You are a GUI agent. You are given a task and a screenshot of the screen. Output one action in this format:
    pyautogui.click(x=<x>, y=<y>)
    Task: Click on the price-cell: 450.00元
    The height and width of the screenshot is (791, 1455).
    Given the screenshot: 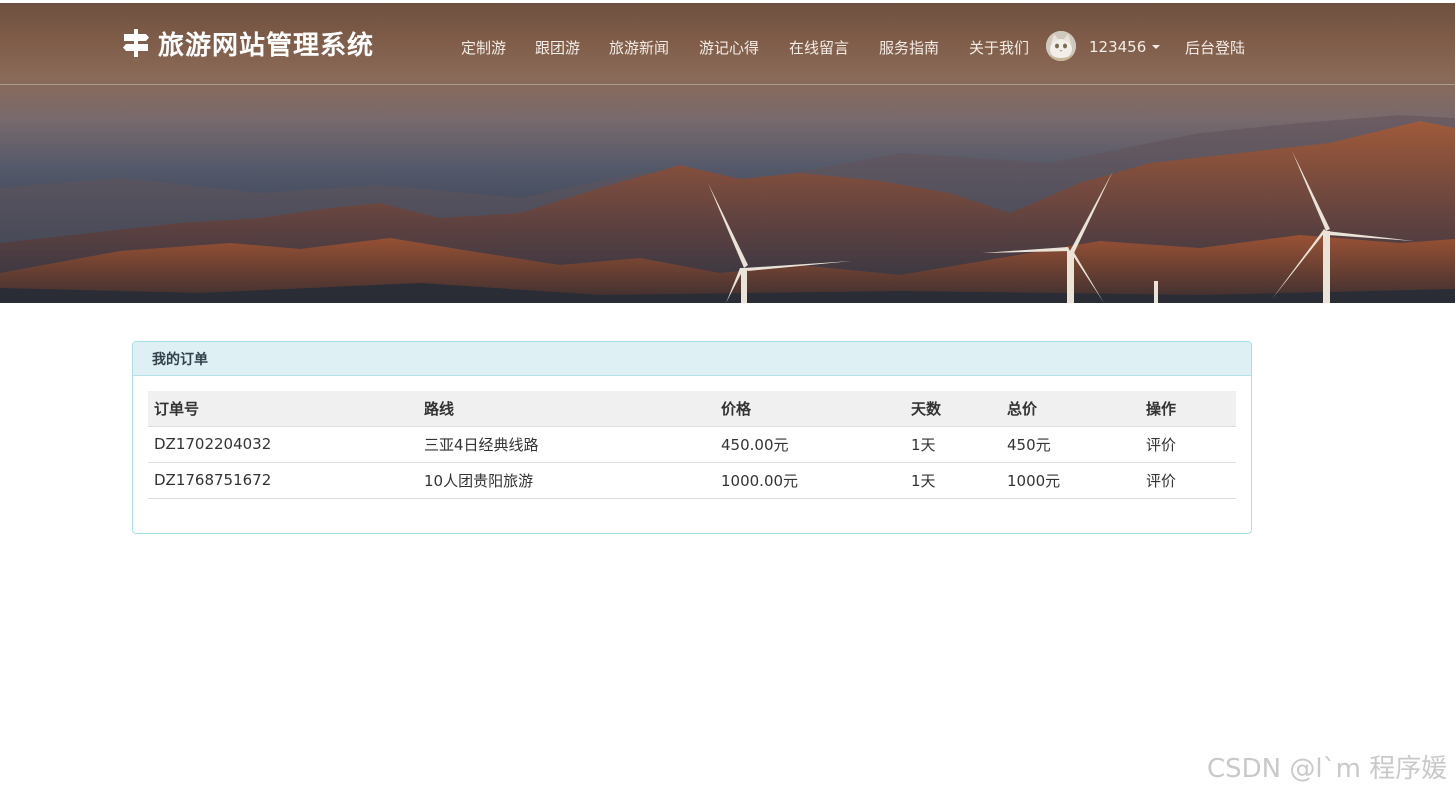 What is the action you would take?
    pyautogui.click(x=810, y=444)
    